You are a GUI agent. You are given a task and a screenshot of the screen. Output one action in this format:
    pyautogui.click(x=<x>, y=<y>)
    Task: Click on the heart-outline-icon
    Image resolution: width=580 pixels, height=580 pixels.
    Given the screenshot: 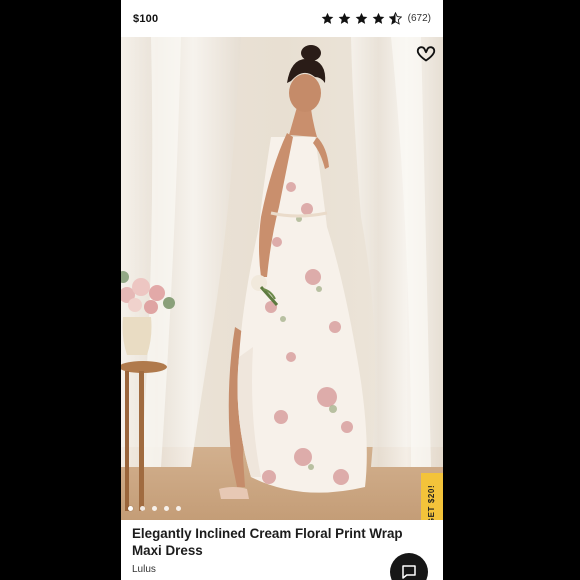 What is the action you would take?
    pyautogui.click(x=426, y=54)
    